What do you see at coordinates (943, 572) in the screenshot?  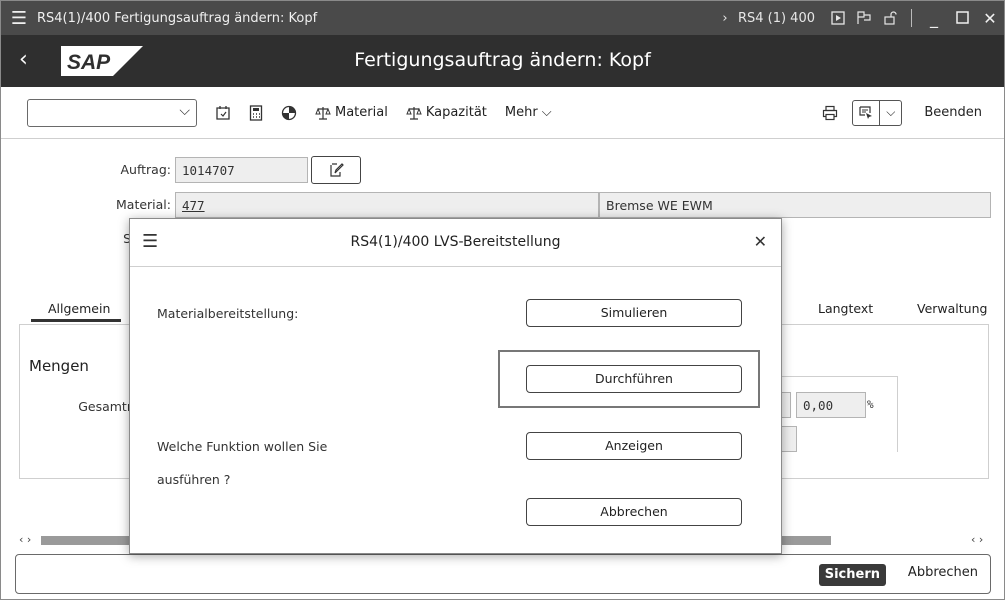 I see `footer-abbrechen-button: Abbrechen` at bounding box center [943, 572].